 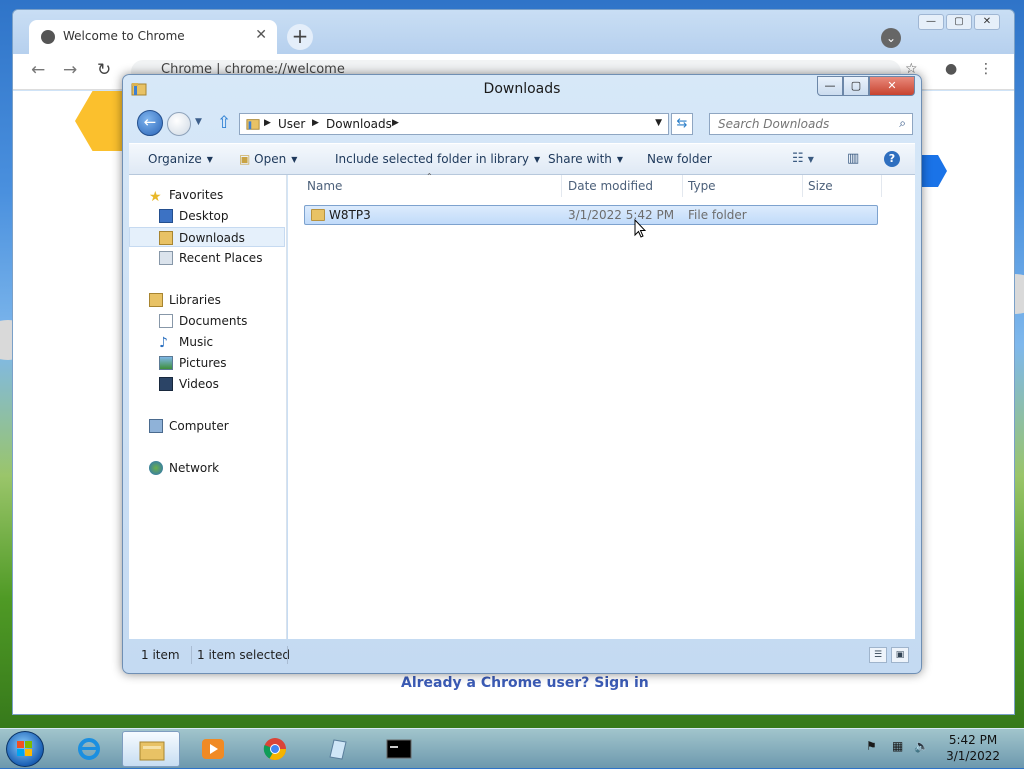 I want to click on explorer-minimize-button: —, so click(x=830, y=86).